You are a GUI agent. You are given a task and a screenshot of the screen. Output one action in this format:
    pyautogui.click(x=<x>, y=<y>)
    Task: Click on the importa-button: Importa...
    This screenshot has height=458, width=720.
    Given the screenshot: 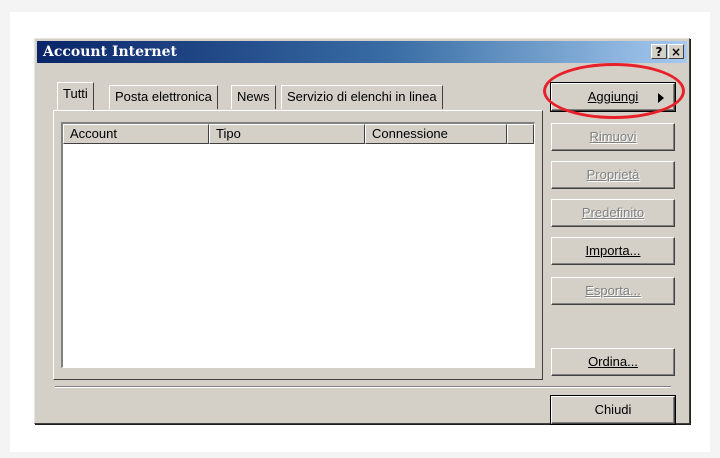 What is the action you would take?
    pyautogui.click(x=613, y=251)
    